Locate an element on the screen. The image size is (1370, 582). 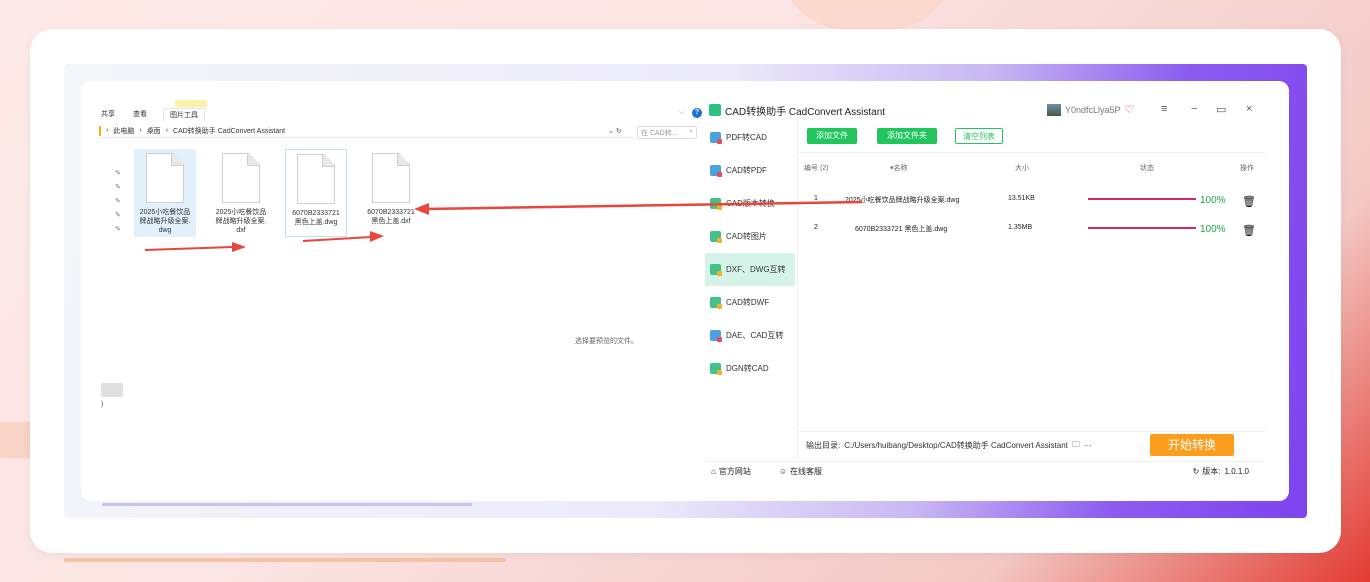
username: Y0ndfcLlya5P is located at coordinates (1093, 109).